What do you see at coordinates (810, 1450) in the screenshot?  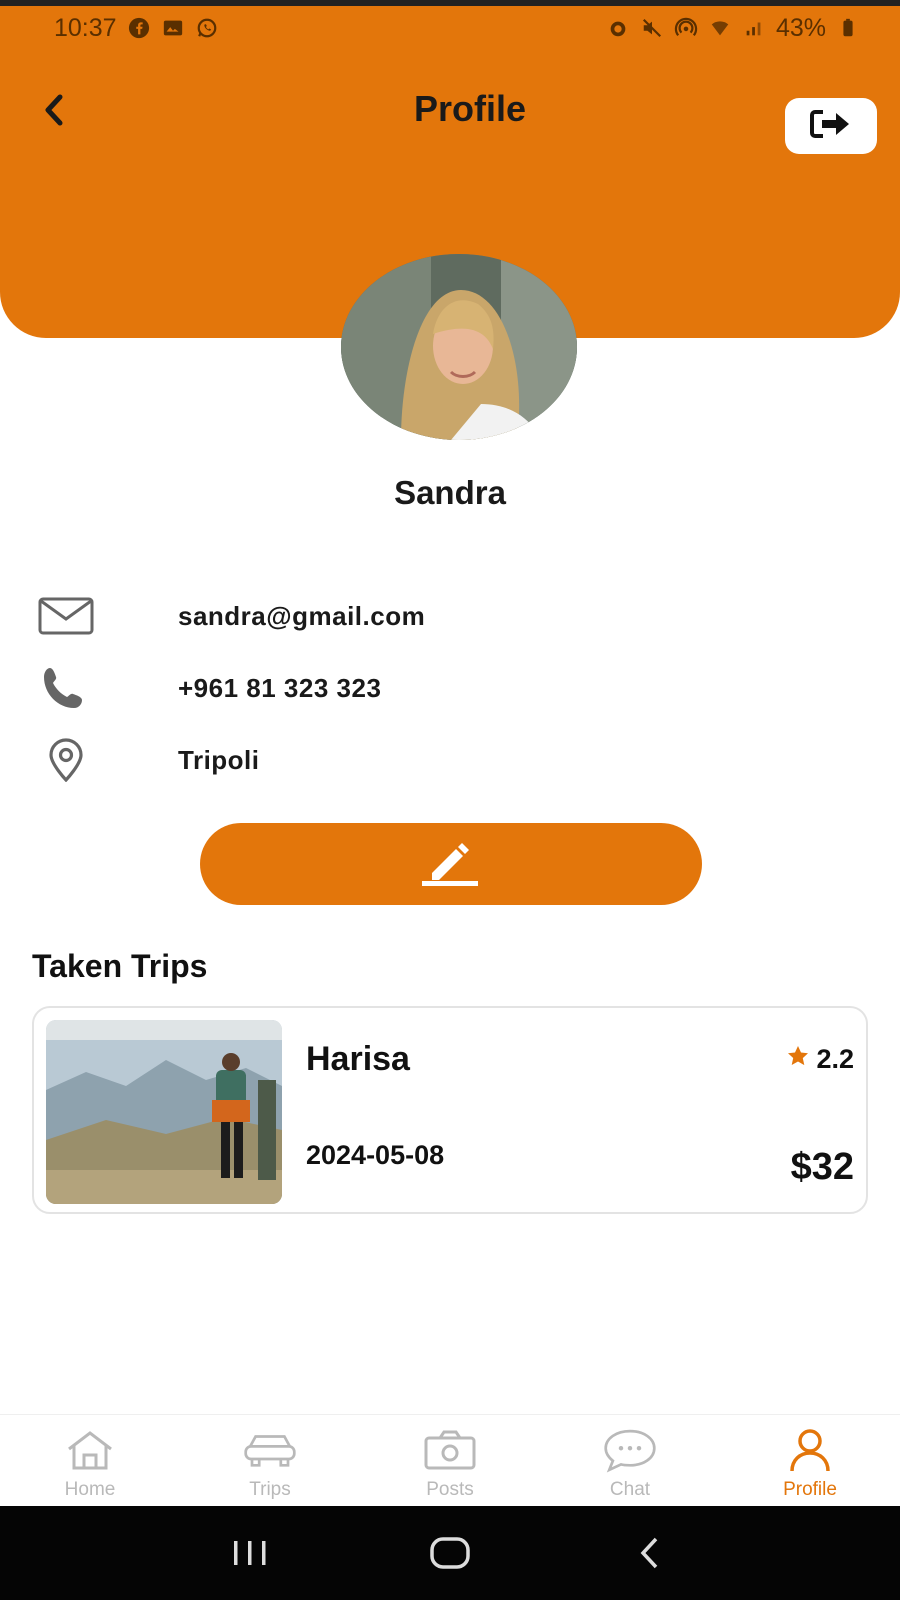 I see `user-icon` at bounding box center [810, 1450].